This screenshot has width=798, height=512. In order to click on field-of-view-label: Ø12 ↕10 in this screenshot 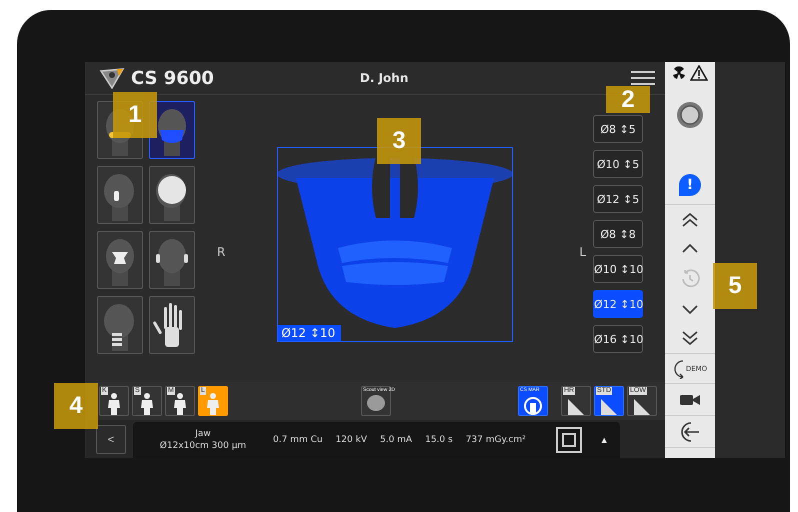, I will do `click(310, 333)`.